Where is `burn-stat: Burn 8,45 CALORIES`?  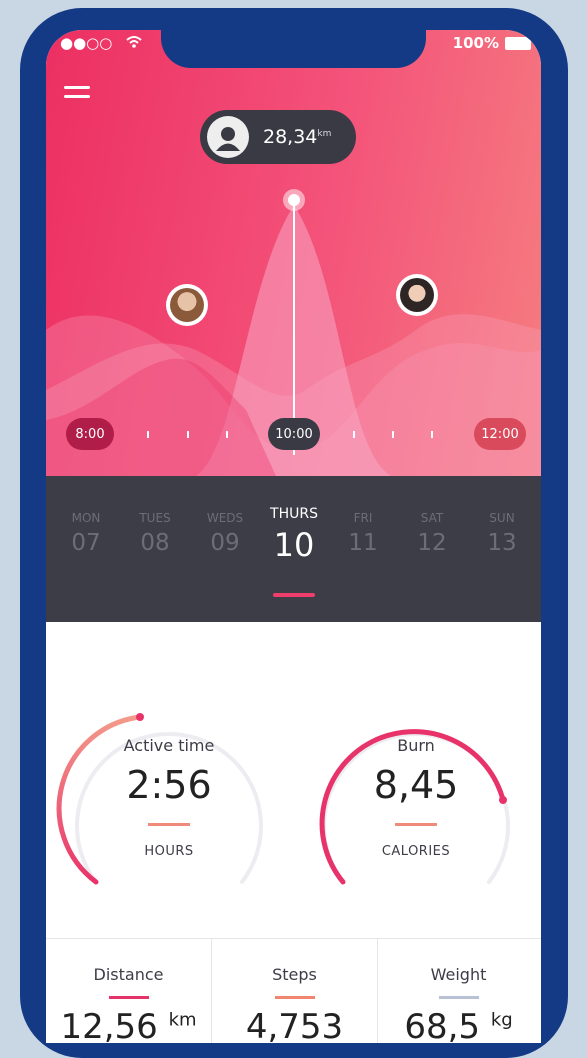 burn-stat: Burn 8,45 CALORIES is located at coordinates (416, 797).